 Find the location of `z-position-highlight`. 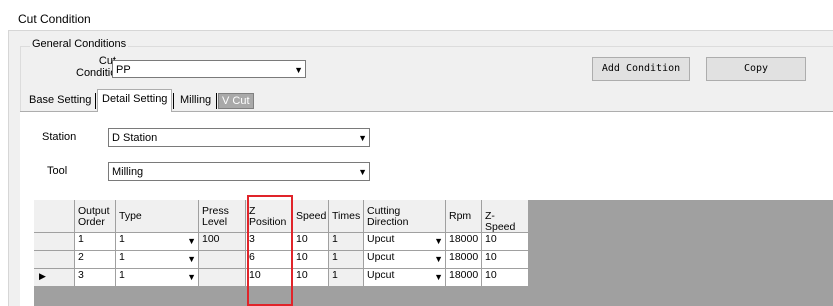

z-position-highlight is located at coordinates (270, 250).